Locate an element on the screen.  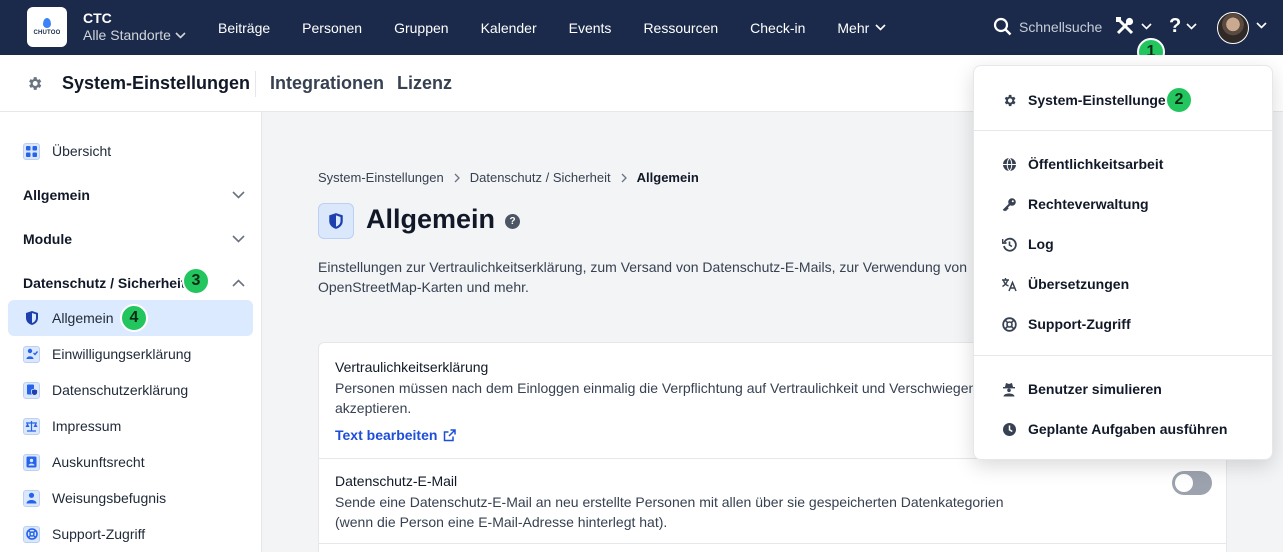
menu-item-rechteverwaltung: Rechteverwaltung is located at coordinates (1124, 204).